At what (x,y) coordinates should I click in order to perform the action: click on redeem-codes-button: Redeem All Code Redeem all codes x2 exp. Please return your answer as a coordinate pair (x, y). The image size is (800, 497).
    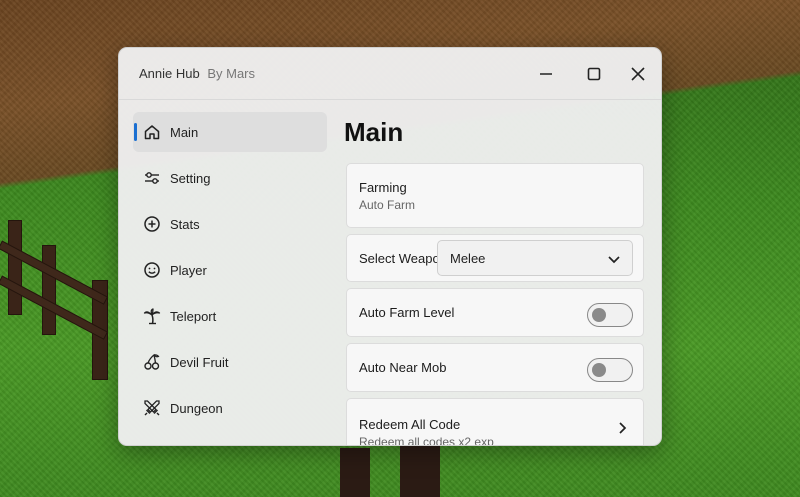
    Looking at the image, I should click on (495, 422).